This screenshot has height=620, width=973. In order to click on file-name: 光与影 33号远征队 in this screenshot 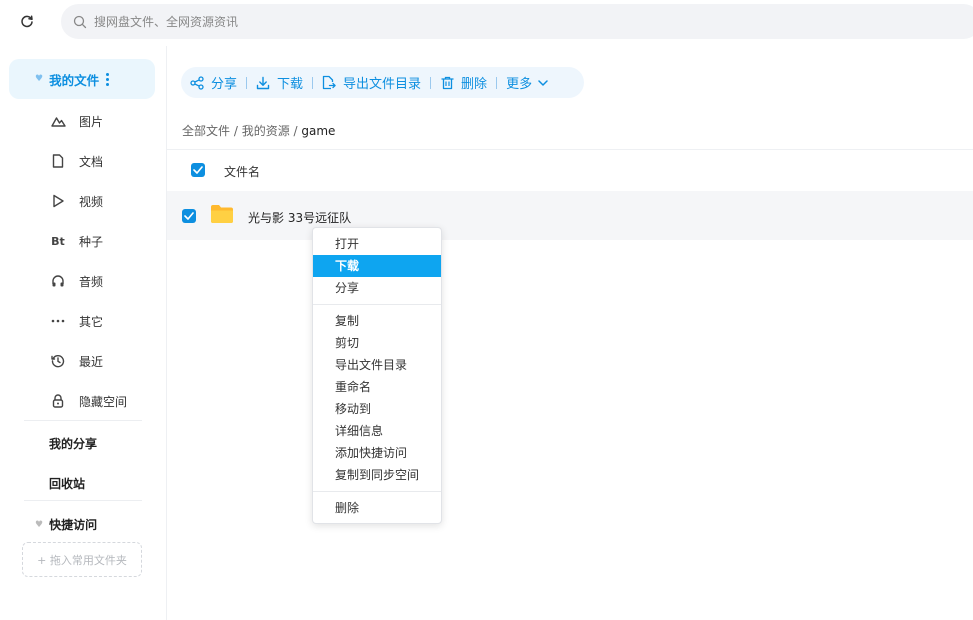, I will do `click(300, 218)`.